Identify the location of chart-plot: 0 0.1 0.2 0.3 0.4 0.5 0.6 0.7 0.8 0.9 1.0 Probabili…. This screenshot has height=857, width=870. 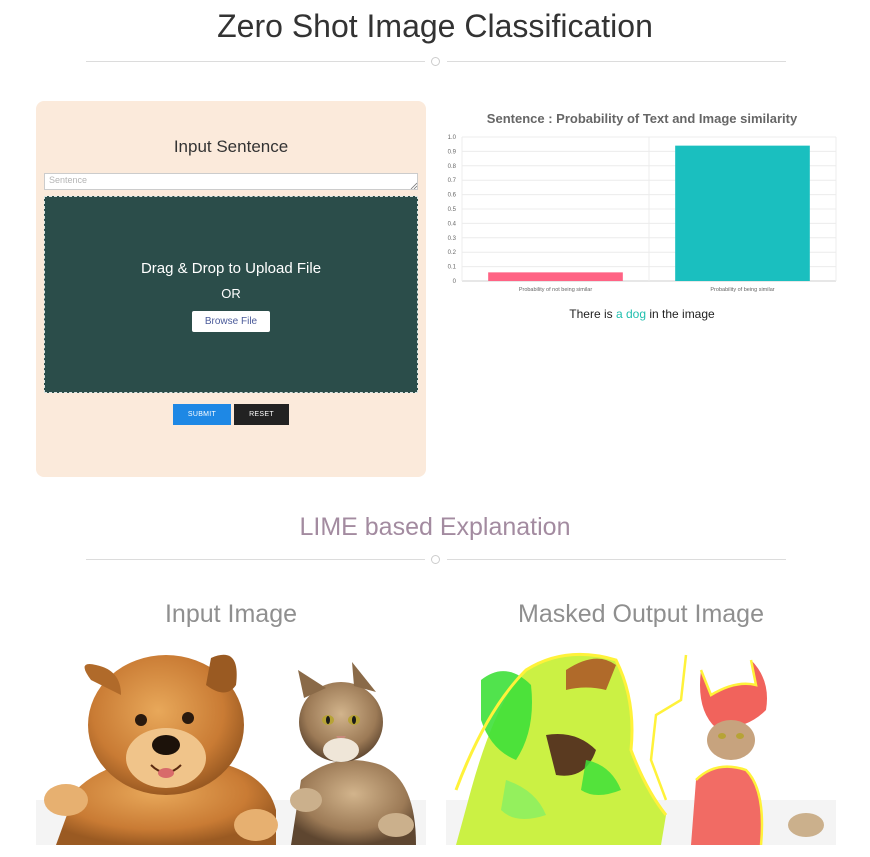
(642, 214).